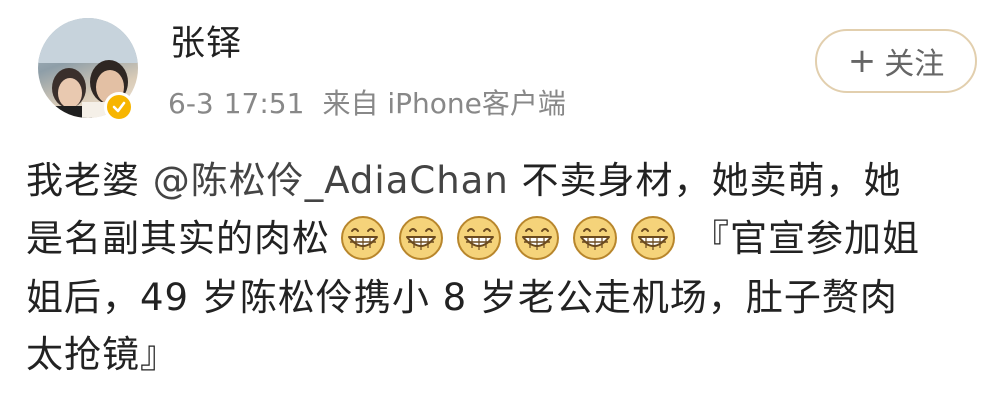  What do you see at coordinates (443, 103) in the screenshot?
I see `post-source: 来自 iPhone客户端` at bounding box center [443, 103].